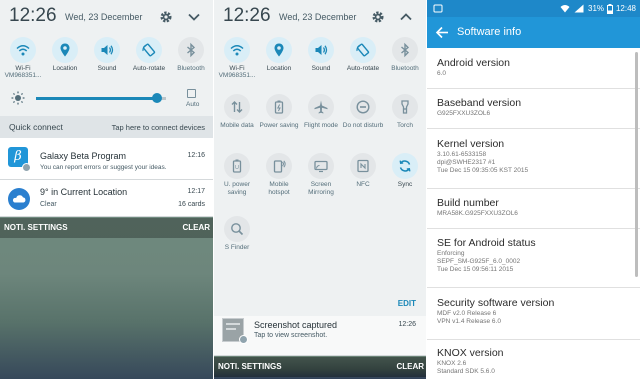 Image resolution: width=640 pixels, height=379 pixels. I want to click on info-item-baseband-version: Baseband version G925FXXU3ZOL6, so click(531, 107).